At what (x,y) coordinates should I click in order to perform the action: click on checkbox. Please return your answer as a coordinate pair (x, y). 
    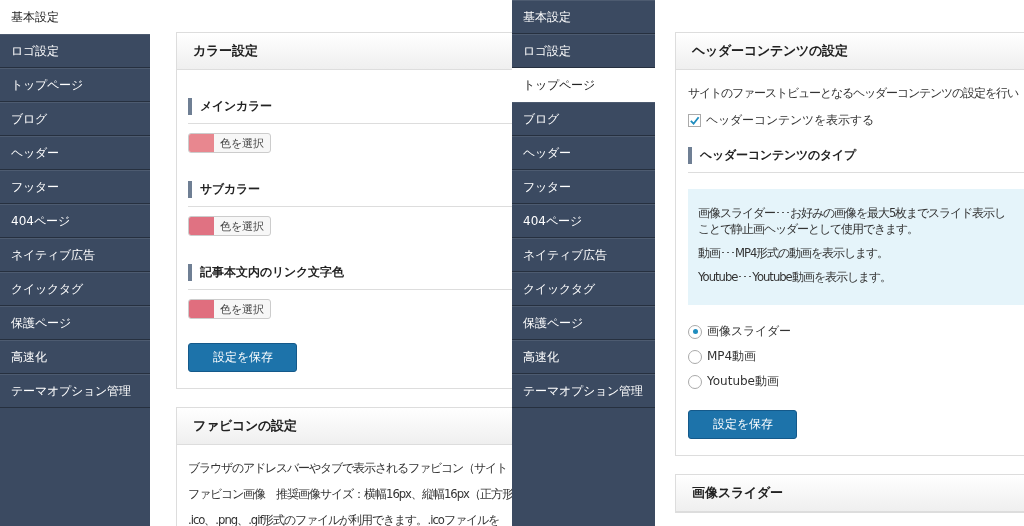
    Looking at the image, I should click on (694, 120).